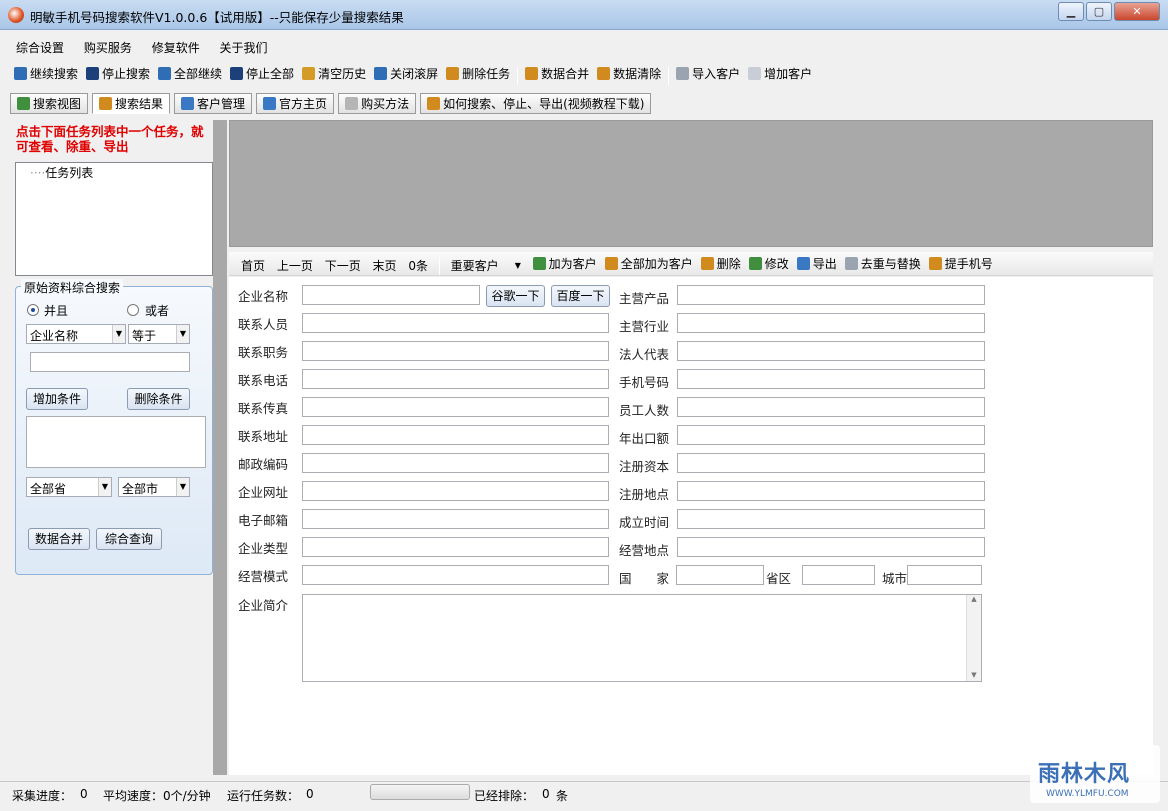 This screenshot has width=1168, height=811. What do you see at coordinates (352, 103) in the screenshot?
I see `pencil-icon` at bounding box center [352, 103].